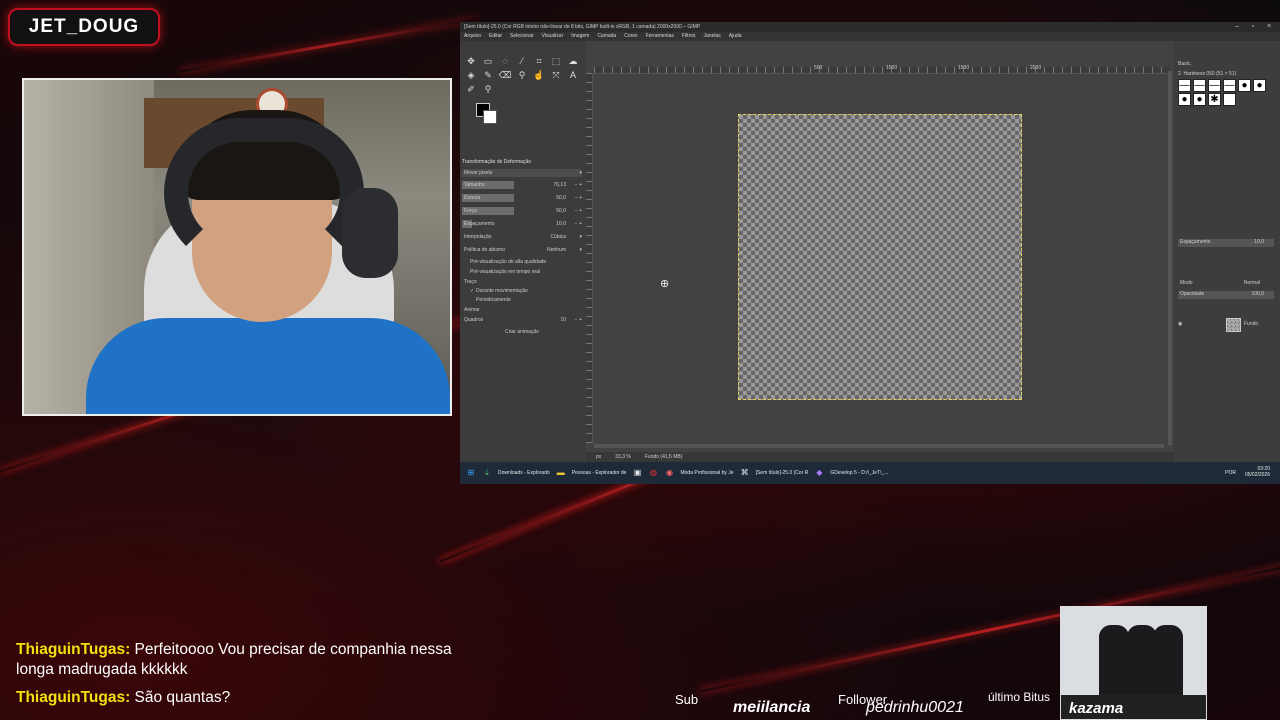 The height and width of the screenshot is (720, 1280). I want to click on menu-file: Arquivo, so click(472, 36).